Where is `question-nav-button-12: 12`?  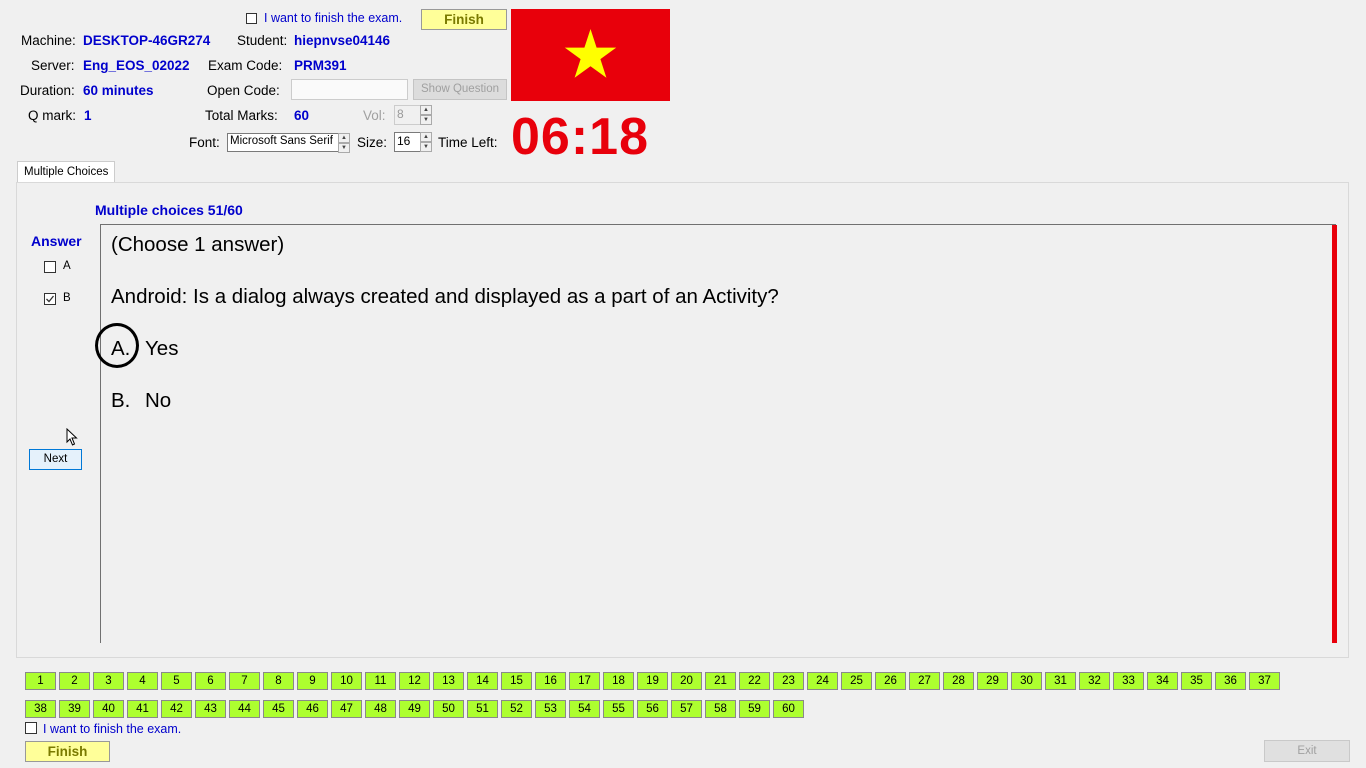
question-nav-button-12: 12 is located at coordinates (414, 681).